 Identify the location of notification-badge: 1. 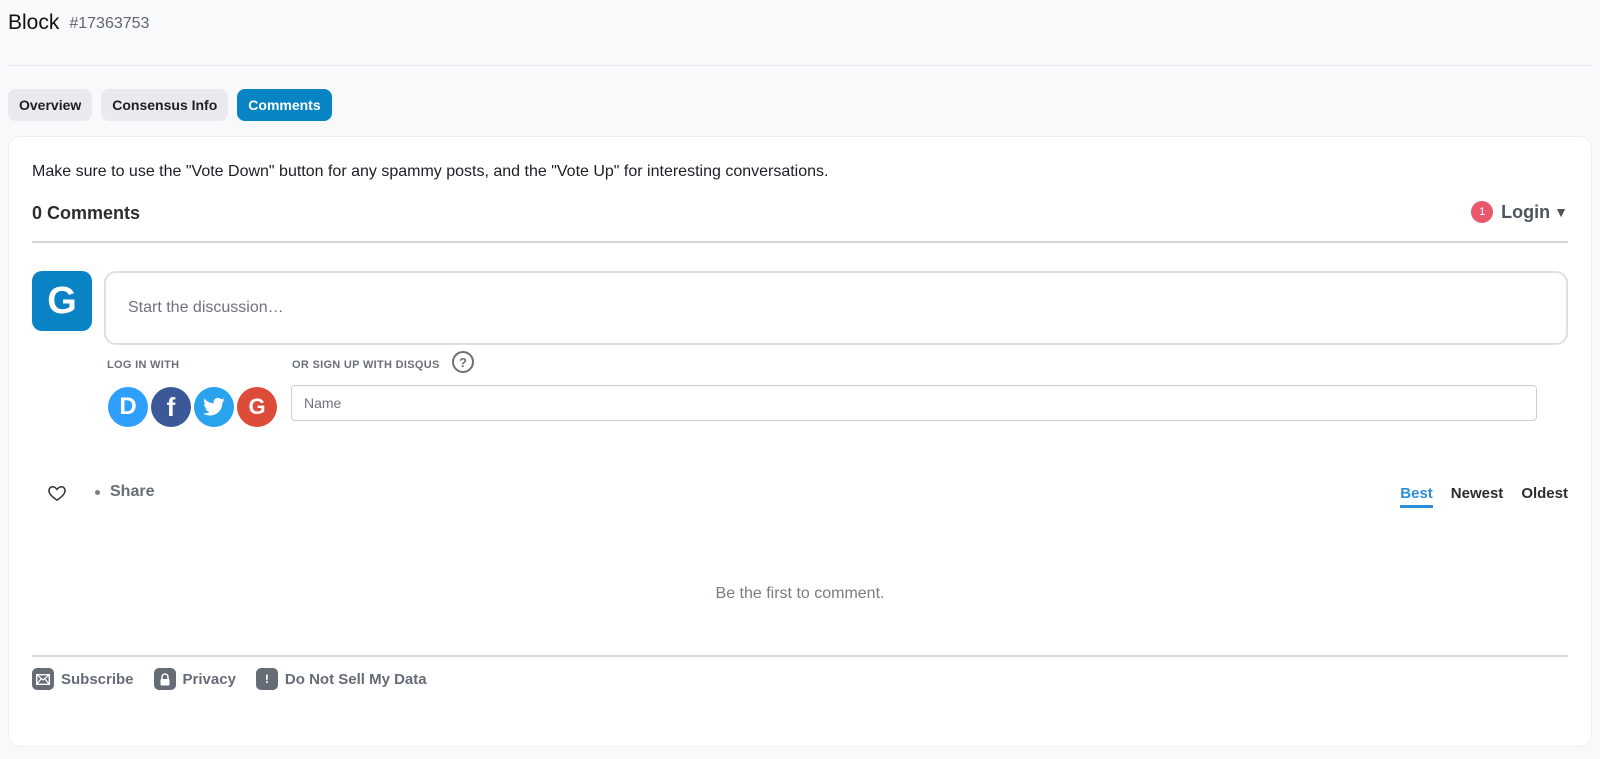
(1482, 212).